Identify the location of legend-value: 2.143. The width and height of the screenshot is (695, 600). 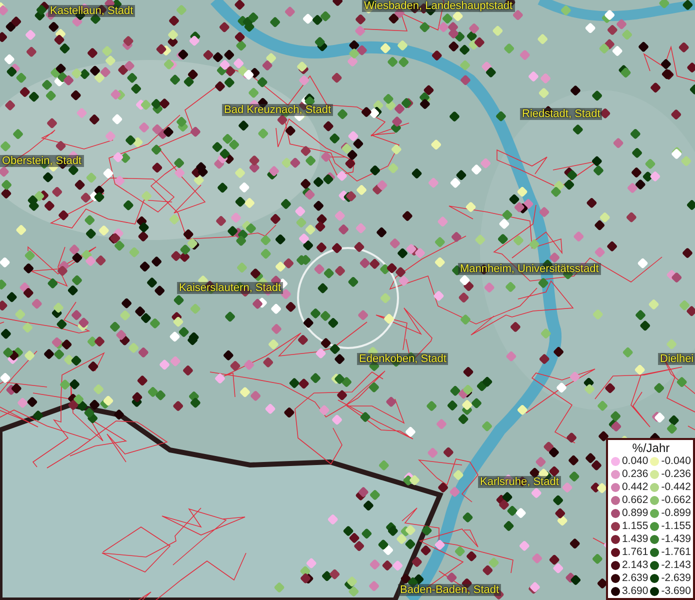
(635, 565).